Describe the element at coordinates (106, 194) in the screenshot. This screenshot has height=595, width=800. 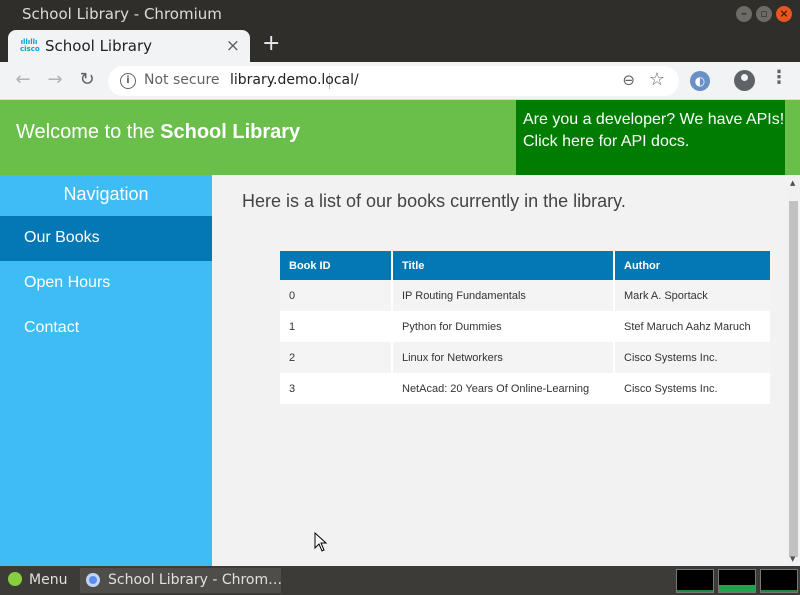
I see `navigation-title: Navigation` at that location.